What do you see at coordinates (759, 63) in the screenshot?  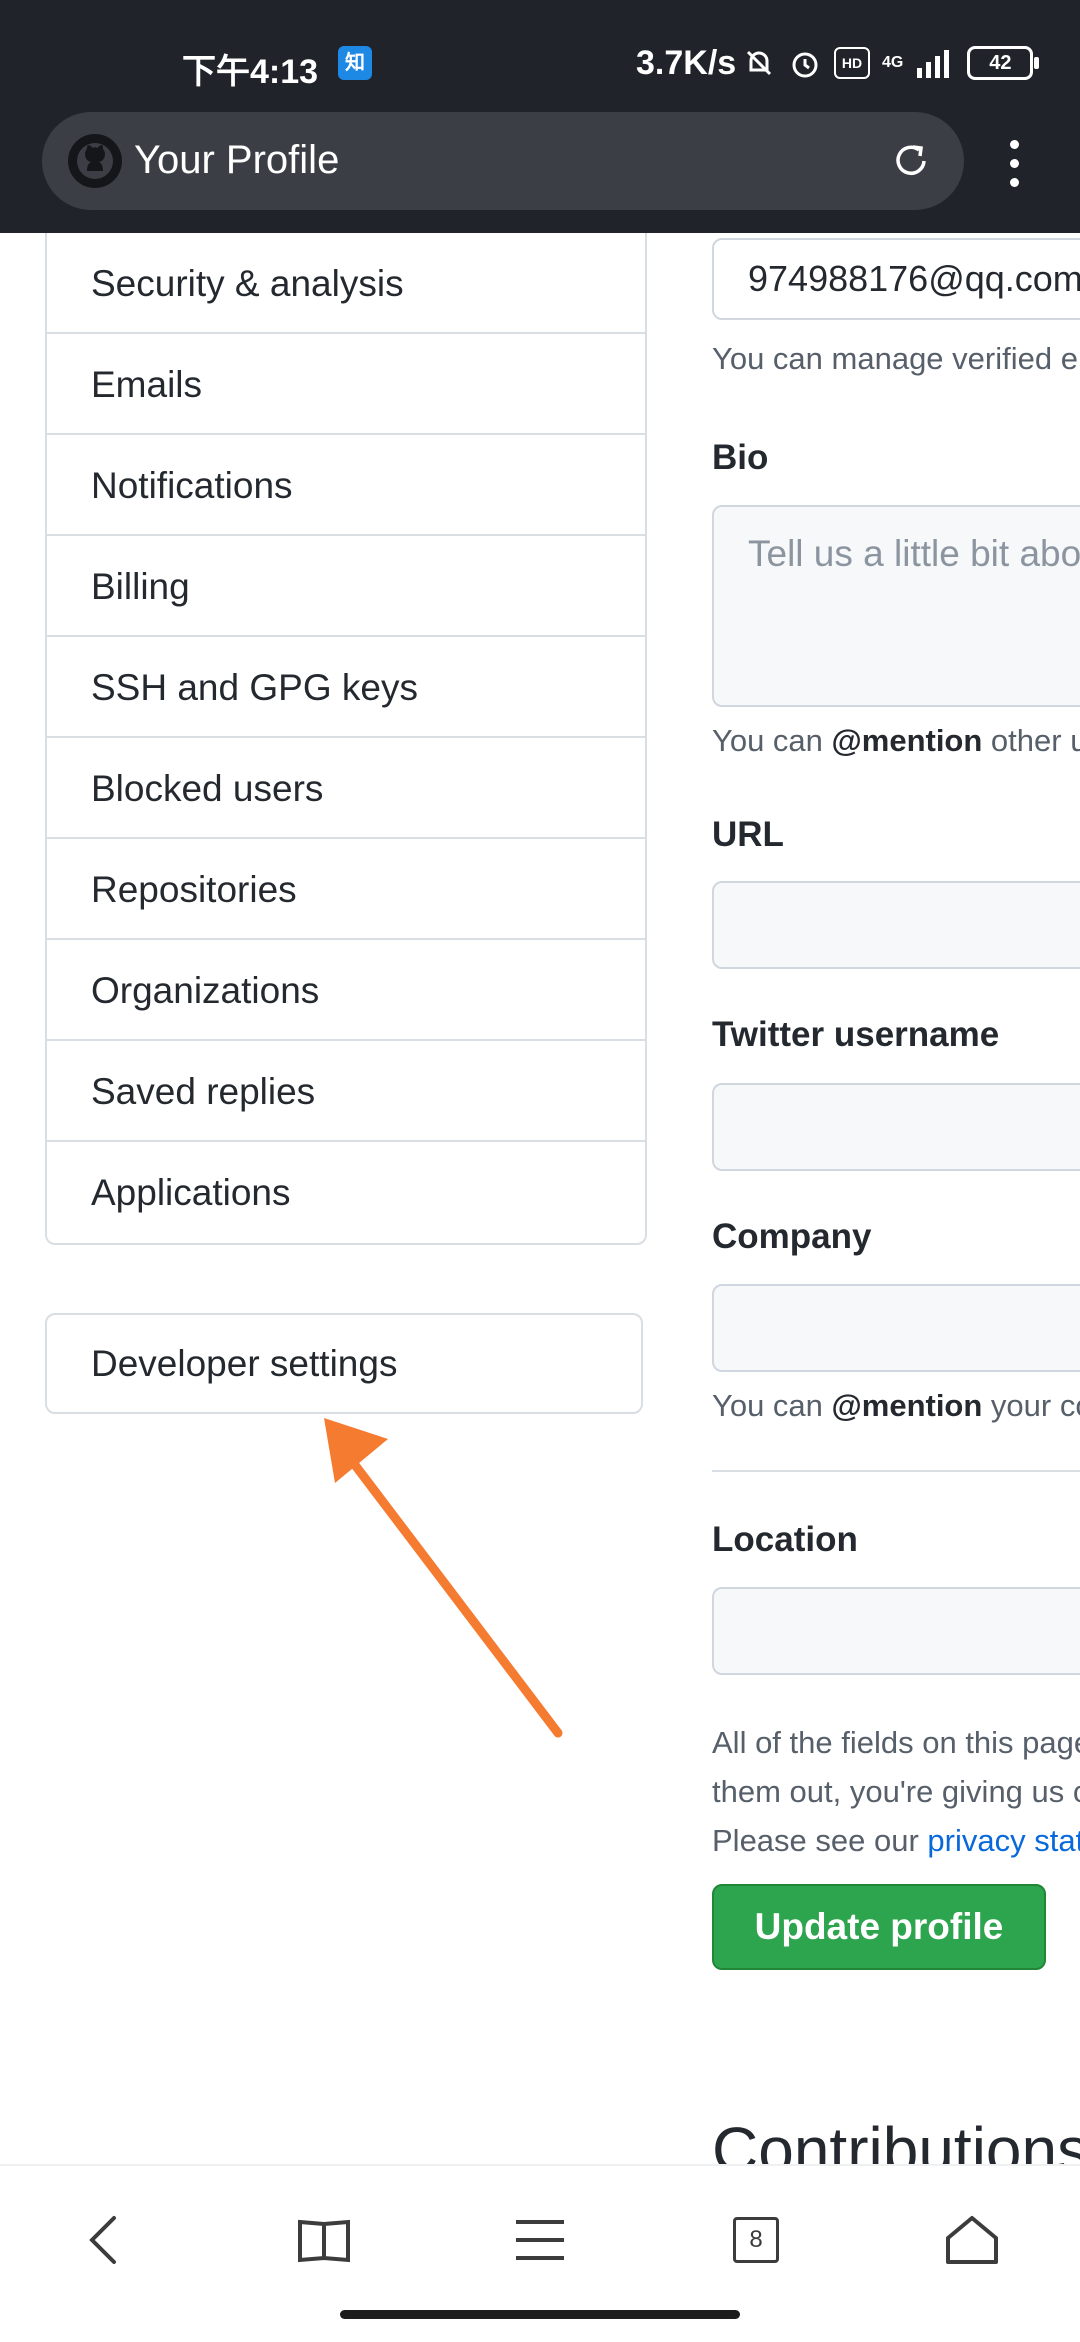 I see `mute-bell-icon` at bounding box center [759, 63].